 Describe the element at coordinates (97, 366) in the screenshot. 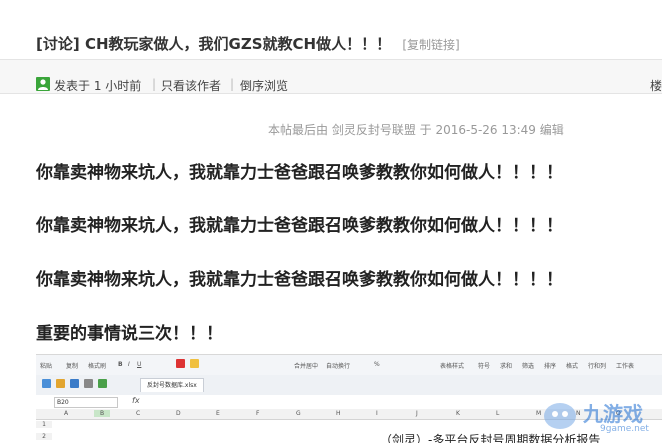

I see `ribbon-item: 格式刷` at that location.